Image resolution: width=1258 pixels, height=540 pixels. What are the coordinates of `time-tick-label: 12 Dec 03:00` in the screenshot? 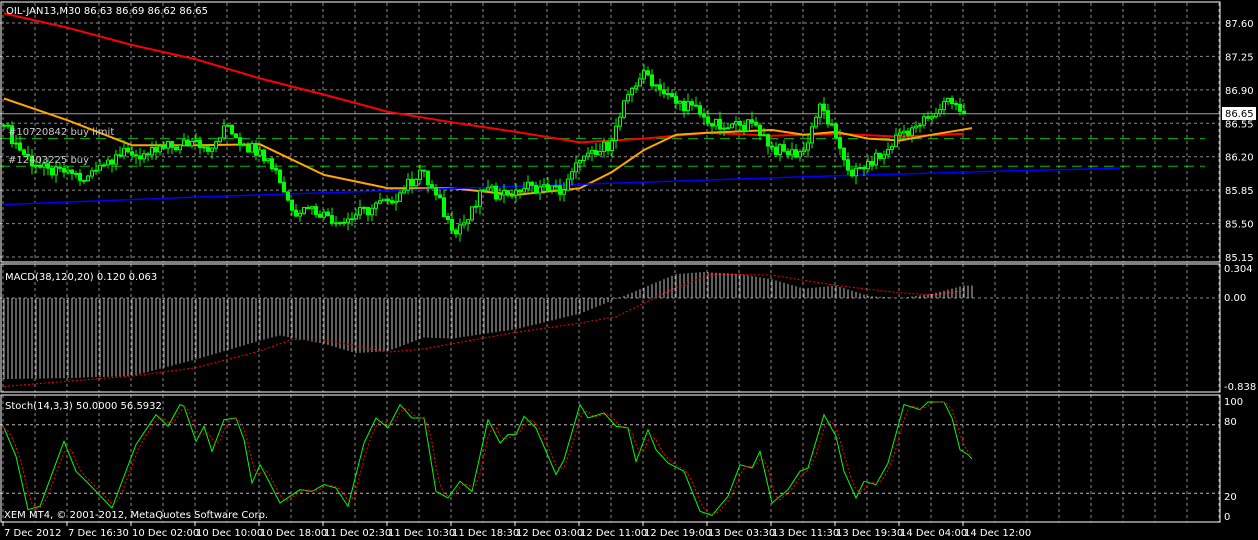 It's located at (549, 533).